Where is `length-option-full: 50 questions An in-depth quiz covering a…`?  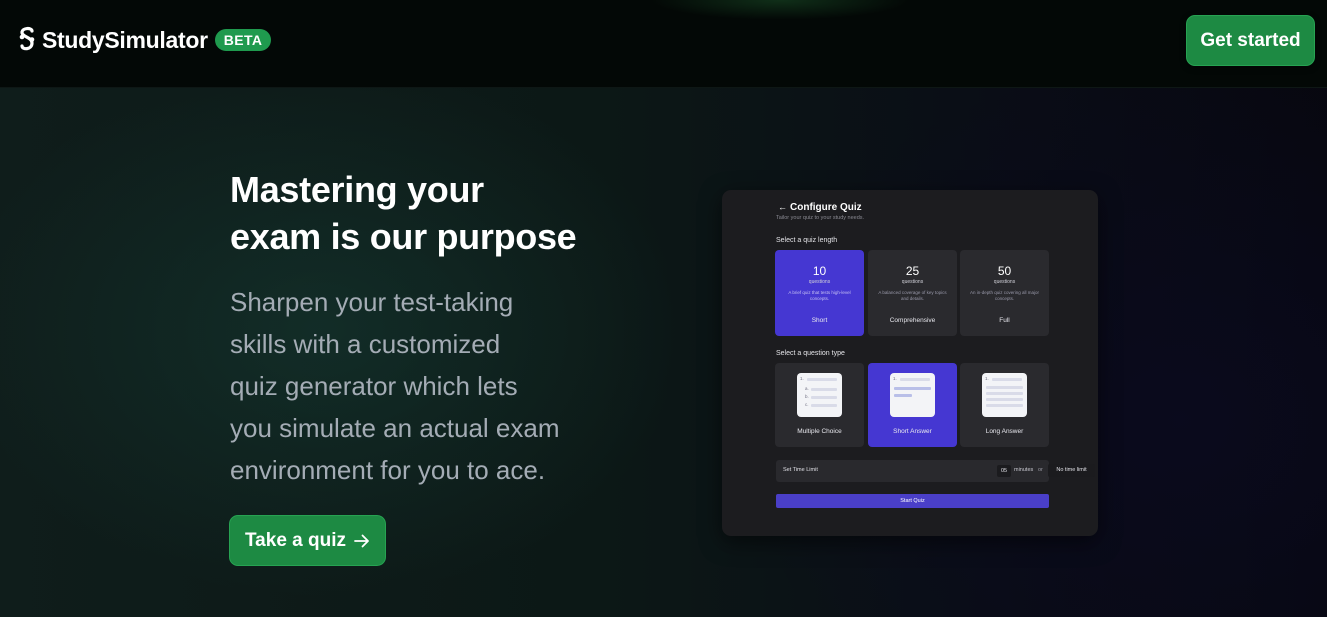 length-option-full: 50 questions An in-depth quiz covering a… is located at coordinates (1004, 293).